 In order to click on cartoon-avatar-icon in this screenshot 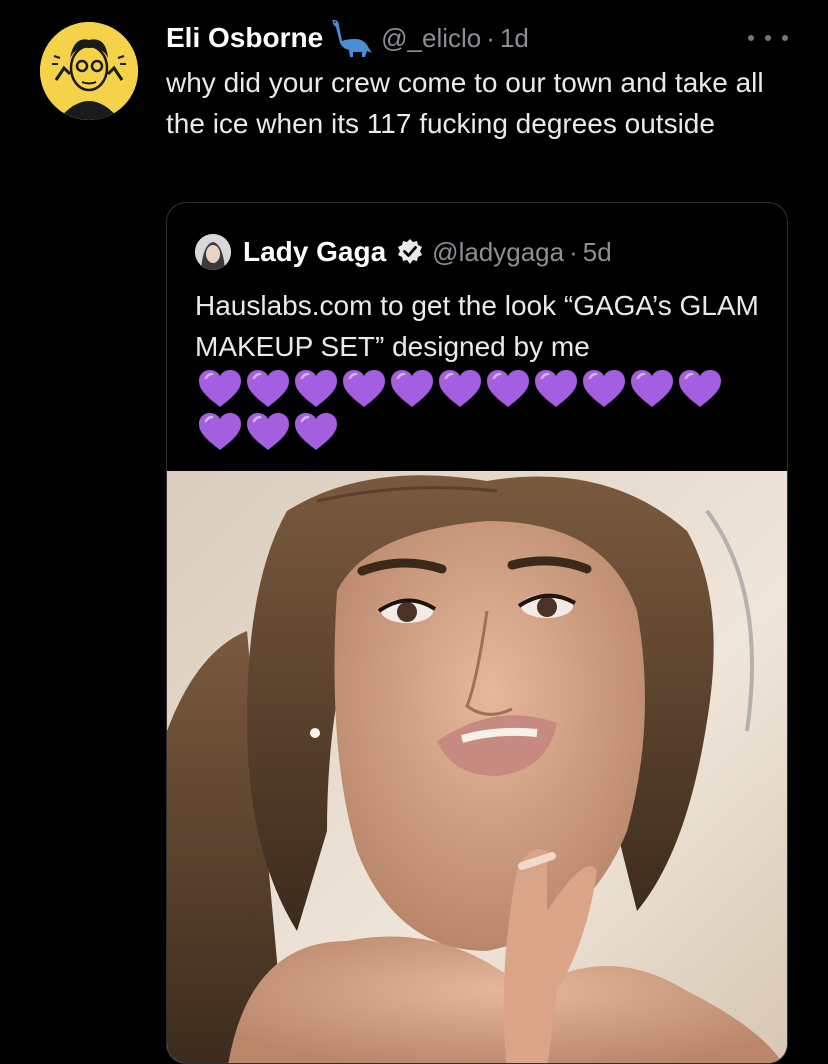, I will do `click(89, 71)`.